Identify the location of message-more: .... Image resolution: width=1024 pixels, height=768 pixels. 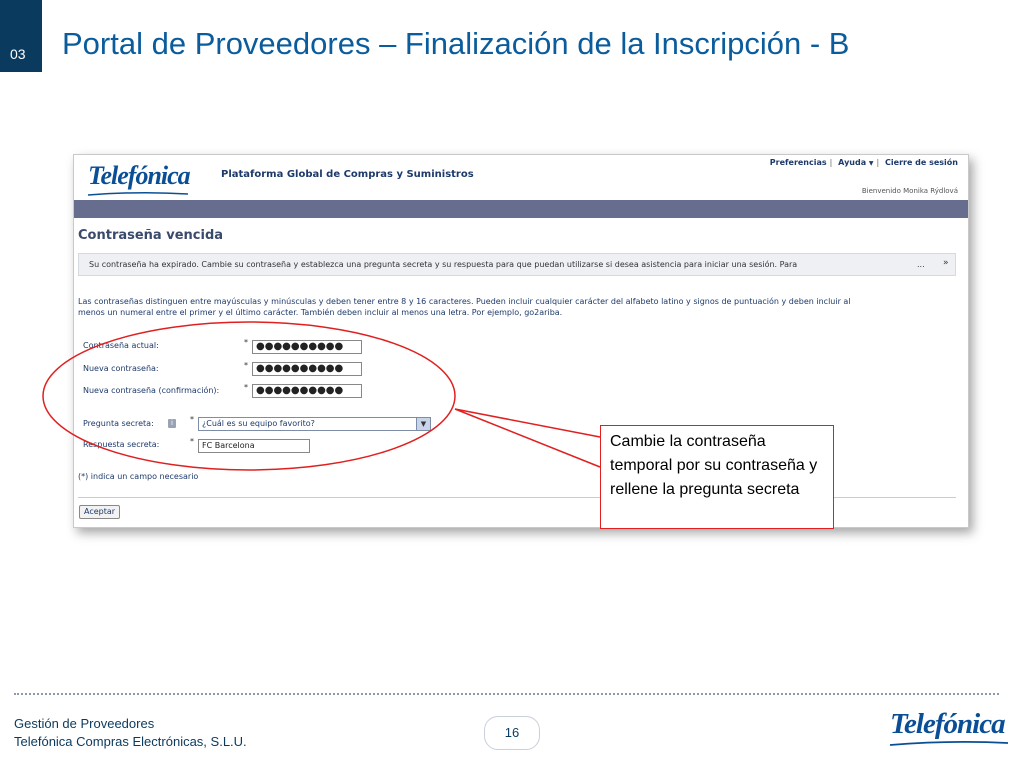
(921, 264).